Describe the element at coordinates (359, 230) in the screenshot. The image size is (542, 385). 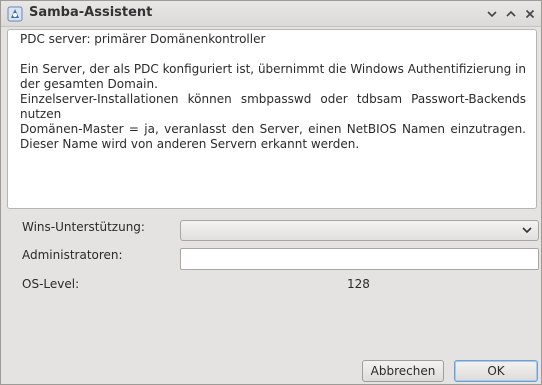
I see `wins-support-combobox` at that location.